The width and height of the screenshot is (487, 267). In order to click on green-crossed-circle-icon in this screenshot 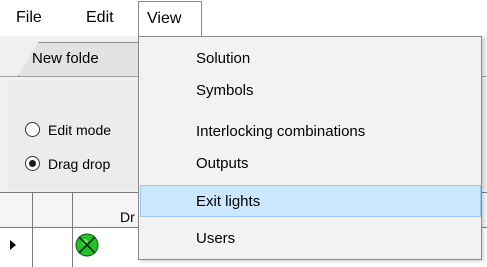, I will do `click(87, 245)`.